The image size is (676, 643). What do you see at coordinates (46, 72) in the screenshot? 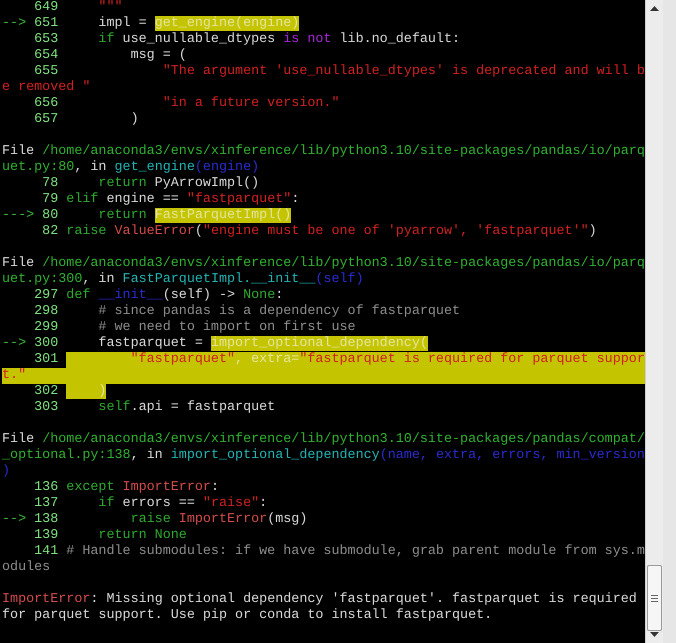
I see `line-number: 655` at bounding box center [46, 72].